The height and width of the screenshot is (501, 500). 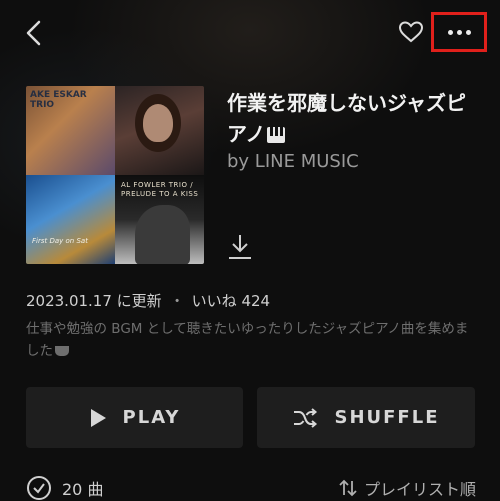 I want to click on playlist-curator: by LINE MUSIC, so click(x=293, y=161).